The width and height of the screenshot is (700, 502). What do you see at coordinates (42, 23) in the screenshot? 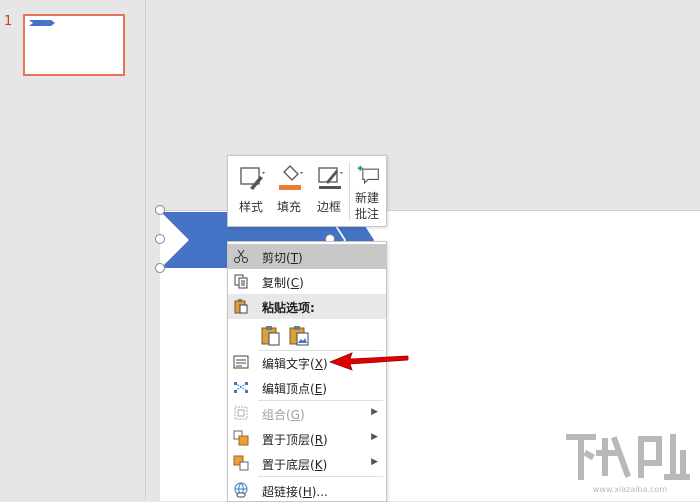
I see `thumbnail-chevron-shape` at bounding box center [42, 23].